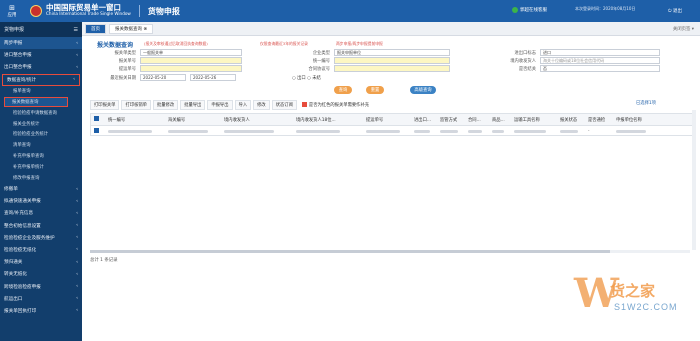 The image size is (700, 341). Describe the element at coordinates (243, 104) in the screenshot. I see `import-button: 导入` at that location.